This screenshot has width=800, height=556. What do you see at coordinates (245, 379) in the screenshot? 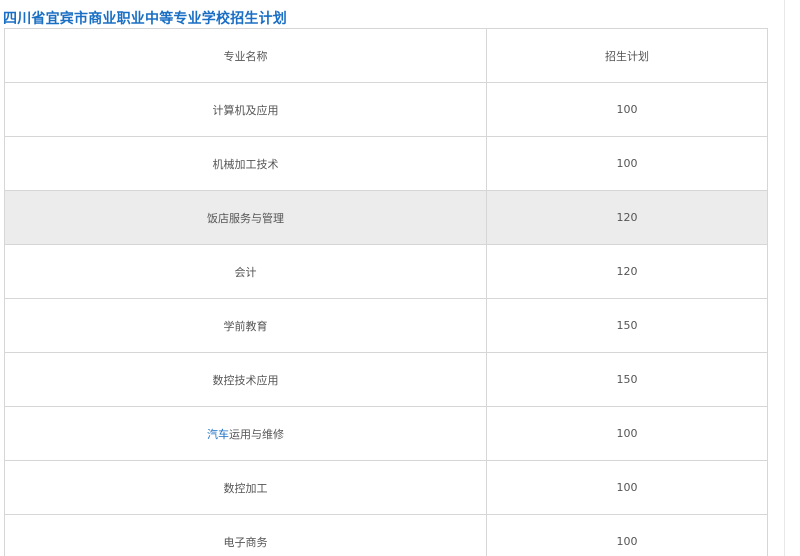
I see `major-name-cell: 数控技术应用` at bounding box center [245, 379].